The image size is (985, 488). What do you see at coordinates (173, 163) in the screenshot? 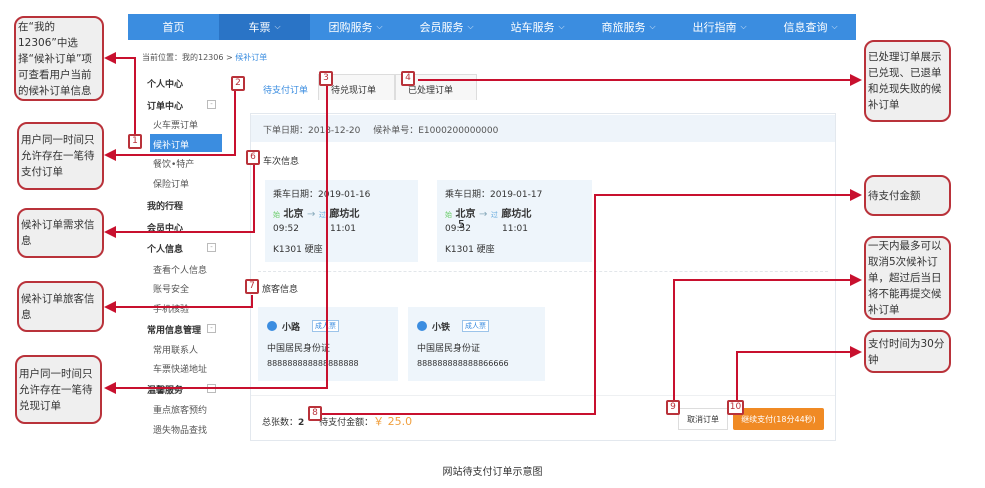
I see `sidebar-catering: 餐饮•特产` at bounding box center [173, 163].